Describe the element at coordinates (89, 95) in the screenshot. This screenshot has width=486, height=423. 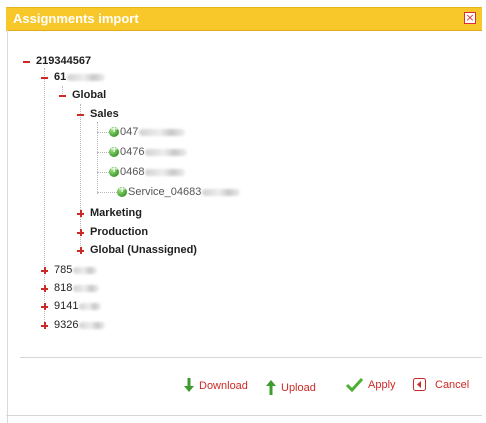
I see `tree-node-label: Global` at that location.